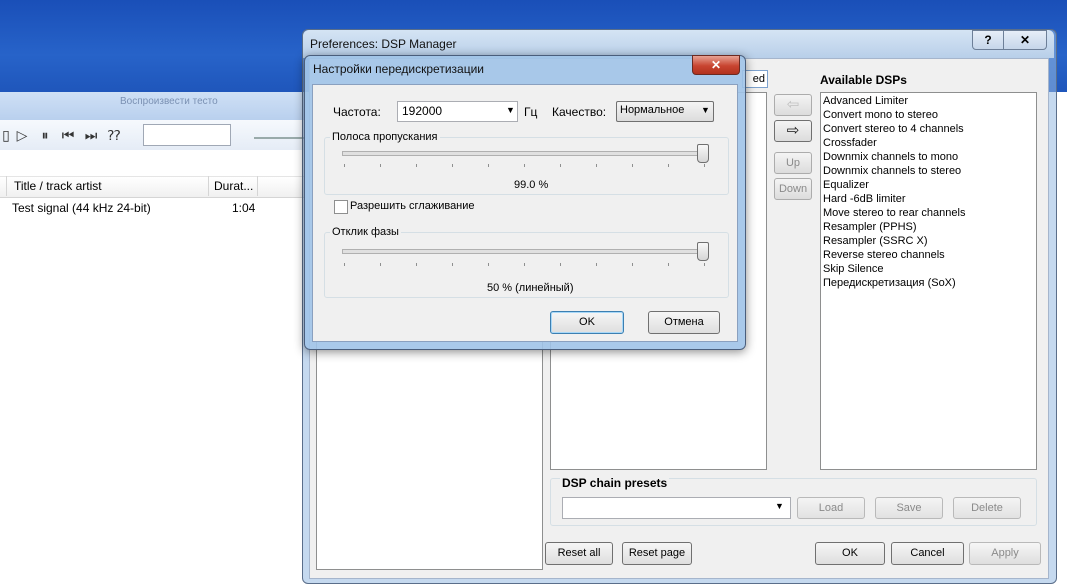  What do you see at coordinates (880, 115) in the screenshot?
I see `list-item: Convert mono to stereo` at bounding box center [880, 115].